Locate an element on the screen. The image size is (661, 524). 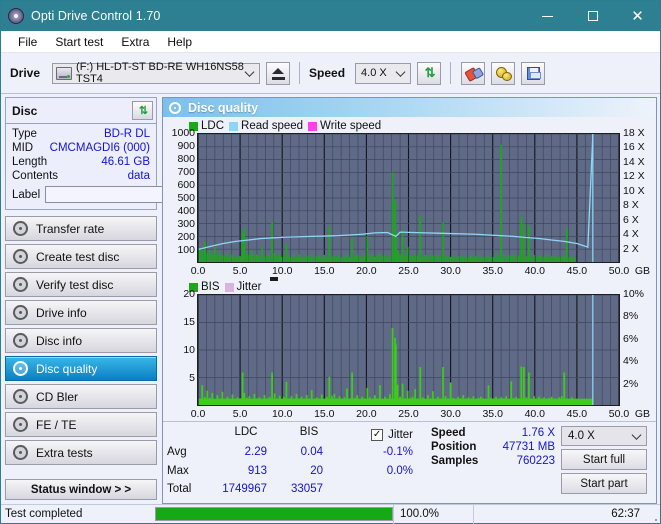
progress-bar is located at coordinates (274, 514).